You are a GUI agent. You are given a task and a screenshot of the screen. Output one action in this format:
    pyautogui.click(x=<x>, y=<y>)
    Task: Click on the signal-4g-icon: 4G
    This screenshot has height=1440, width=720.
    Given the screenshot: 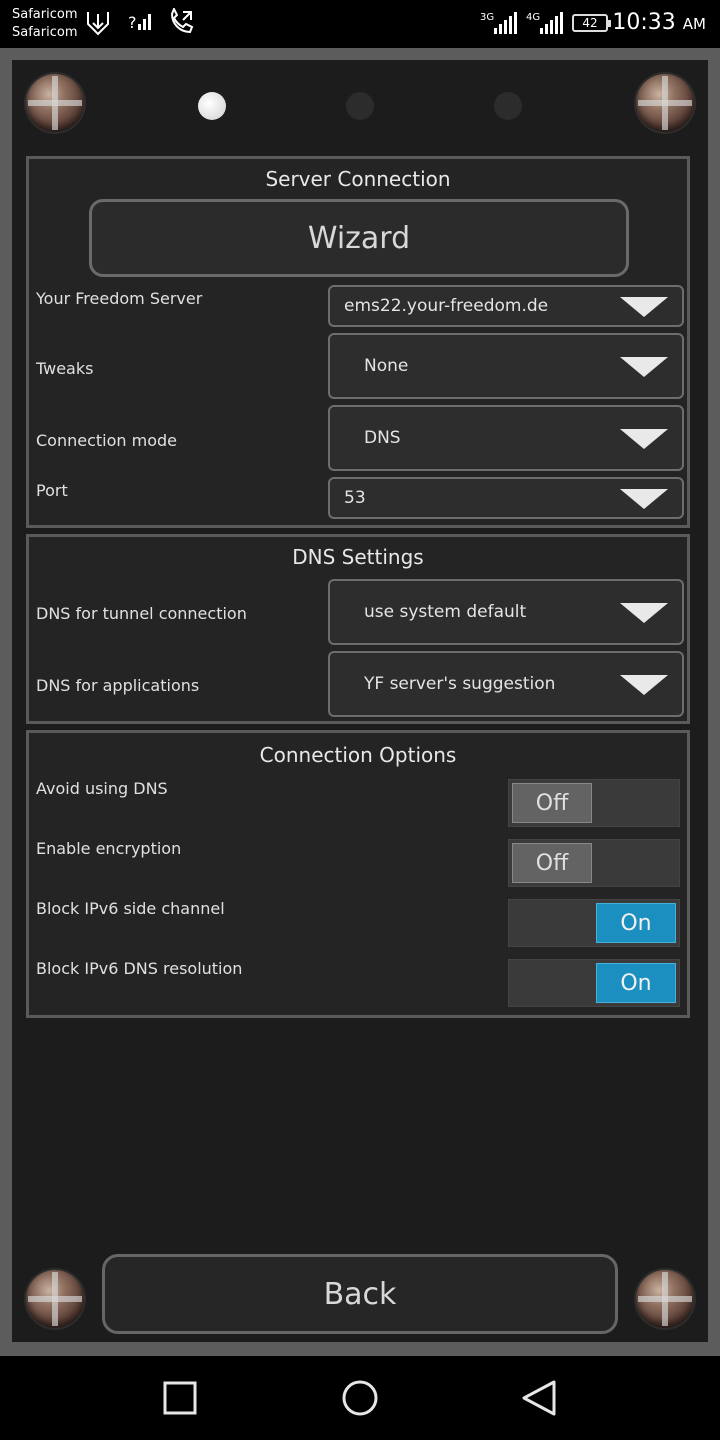 What is the action you would take?
    pyautogui.click(x=544, y=23)
    